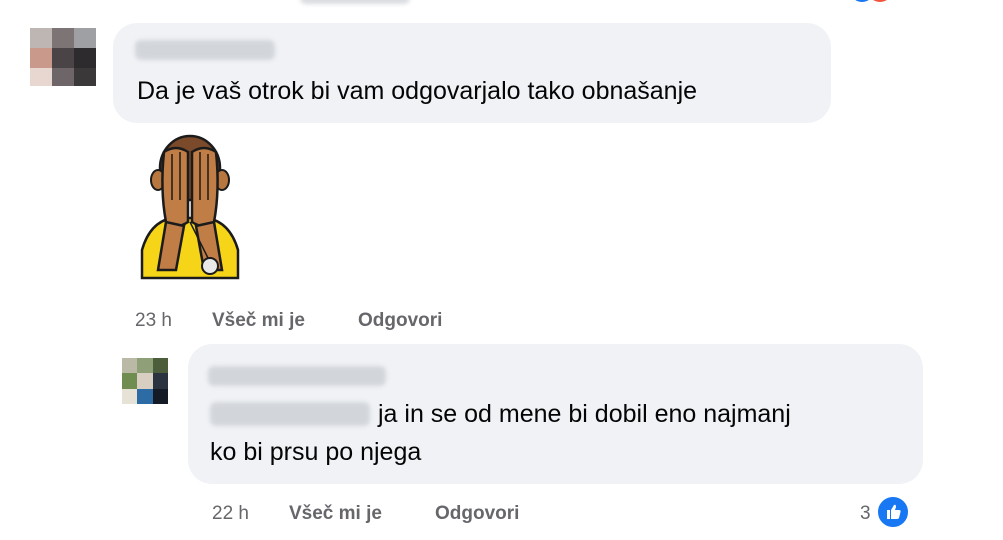 The height and width of the screenshot is (540, 1003). Describe the element at coordinates (865, 513) in the screenshot. I see `reaction-count: 3` at that location.